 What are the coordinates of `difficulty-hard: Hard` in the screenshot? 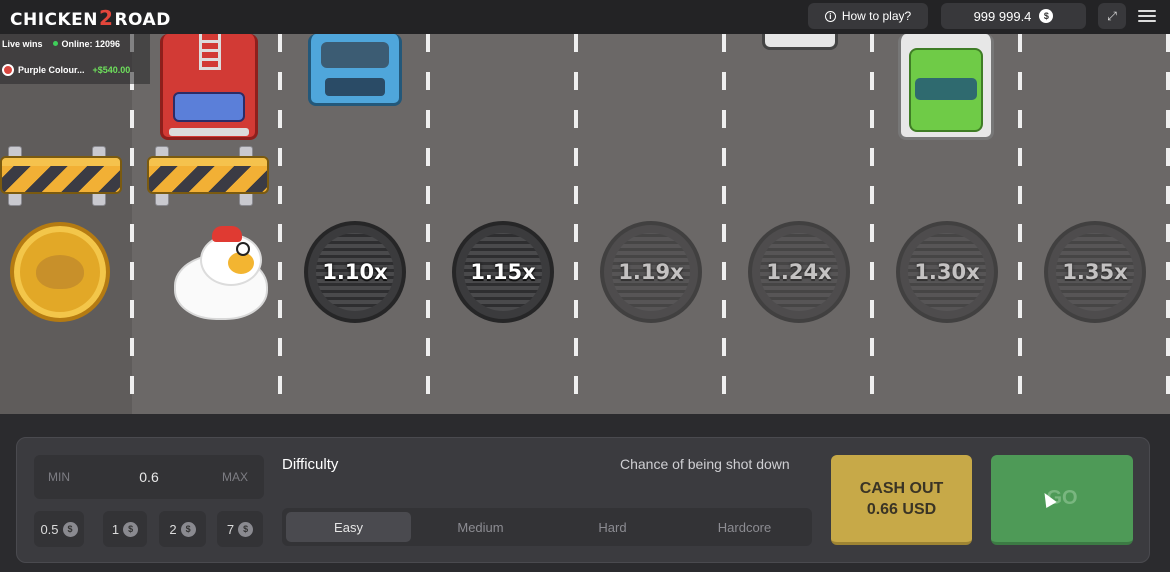 It's located at (612, 527).